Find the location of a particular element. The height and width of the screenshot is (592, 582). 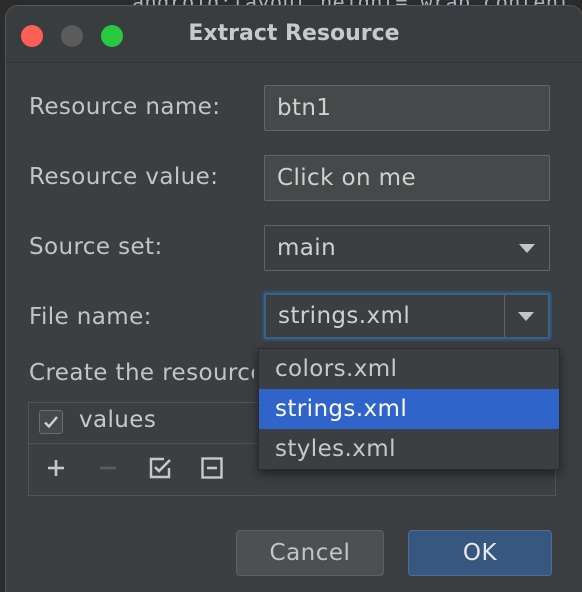

title-bar: Extract Resource is located at coordinates (294, 34).